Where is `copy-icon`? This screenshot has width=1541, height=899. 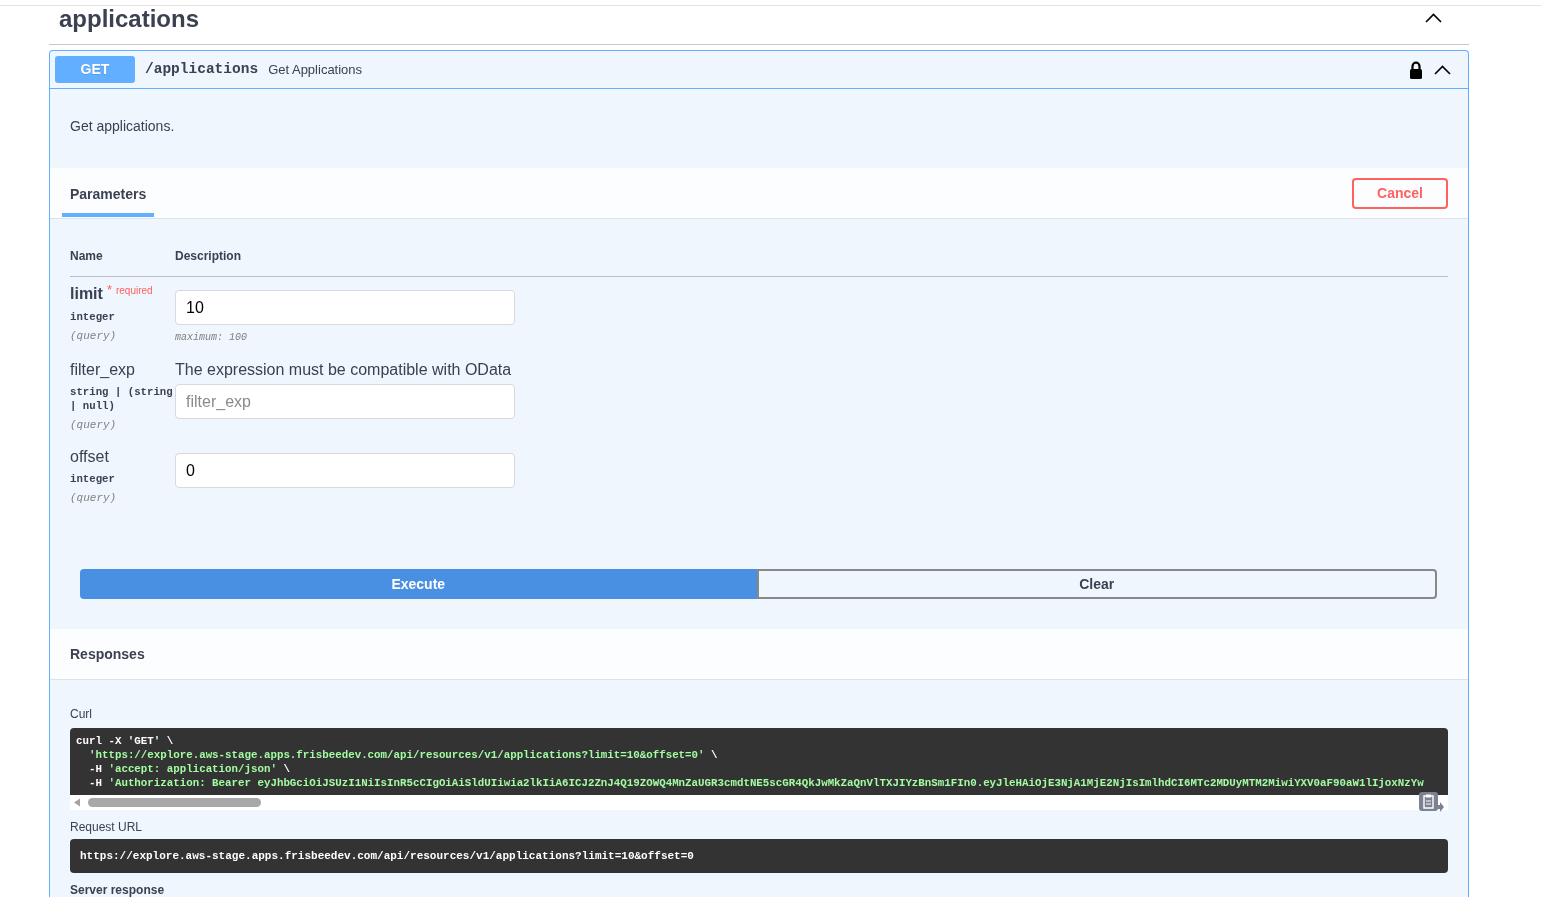 copy-icon is located at coordinates (1431, 802).